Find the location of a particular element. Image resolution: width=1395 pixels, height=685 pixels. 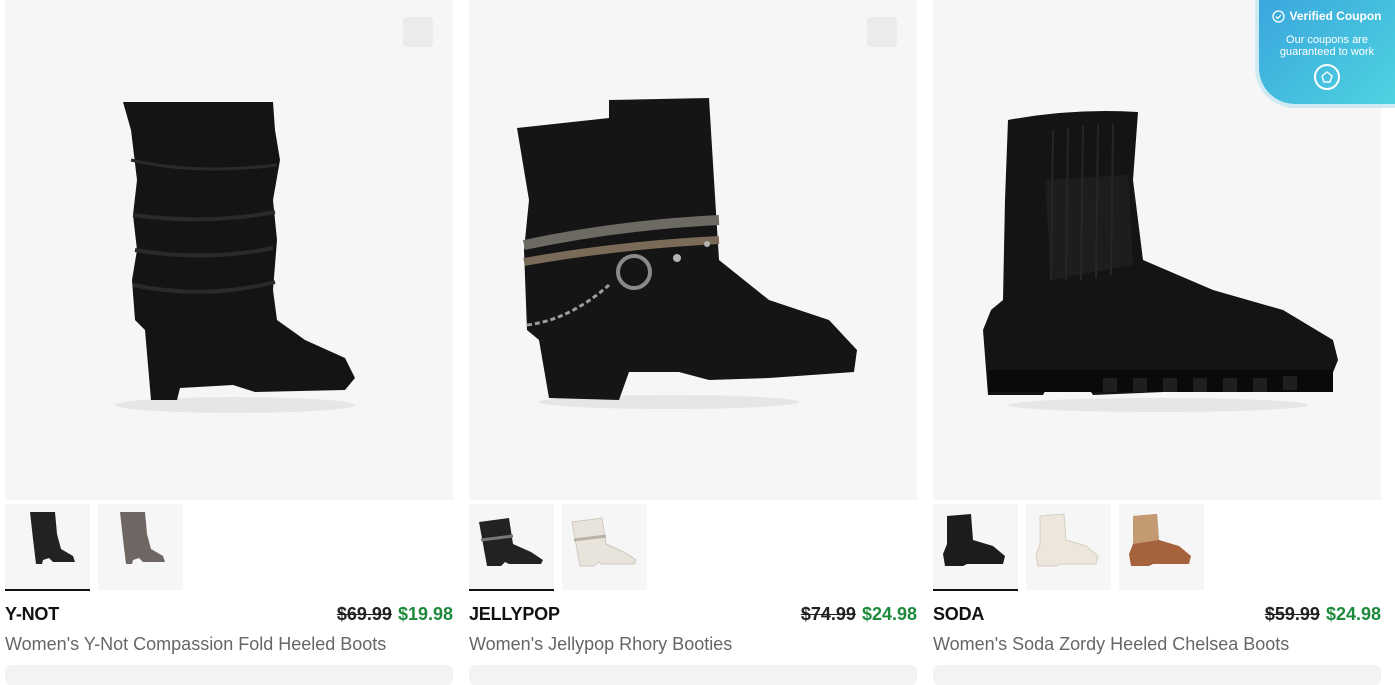

color-swatch-cream is located at coordinates (1068, 547).